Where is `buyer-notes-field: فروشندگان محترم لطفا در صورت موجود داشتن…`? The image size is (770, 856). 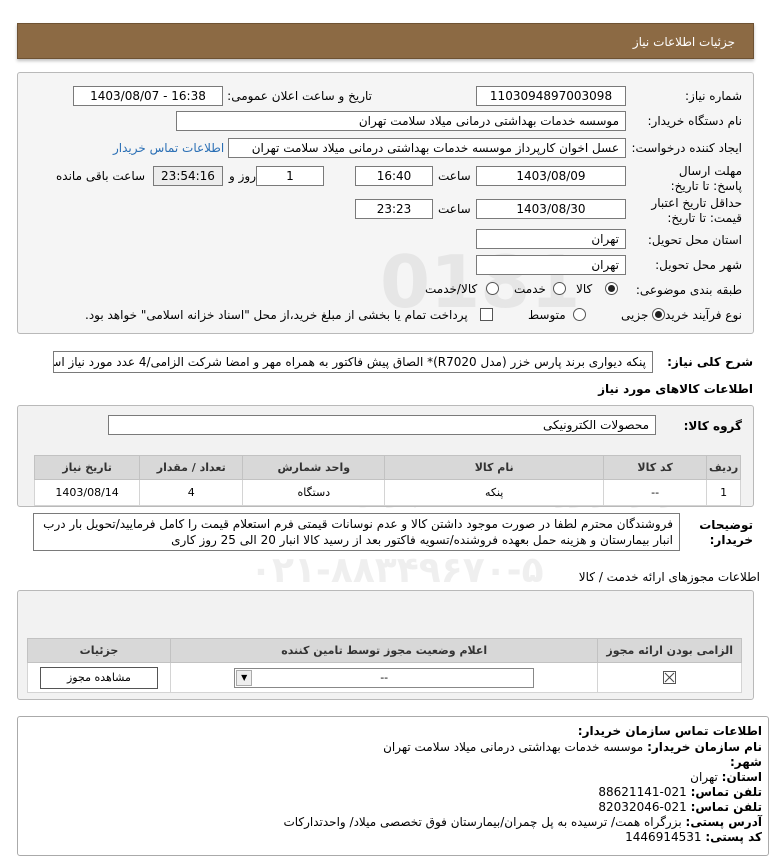
buyer-notes-field: فروشندگان محترم لطفا در صورت موجود داشتن… is located at coordinates (356, 532).